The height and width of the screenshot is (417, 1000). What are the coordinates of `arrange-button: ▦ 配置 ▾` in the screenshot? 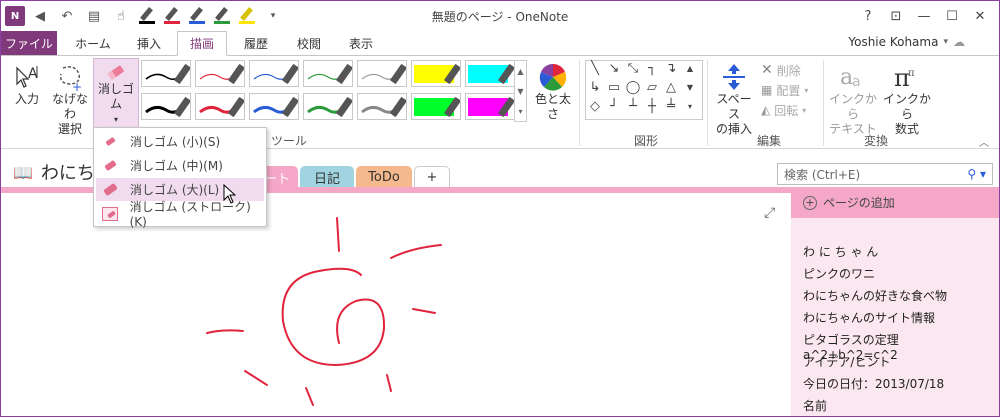 It's located at (796, 90).